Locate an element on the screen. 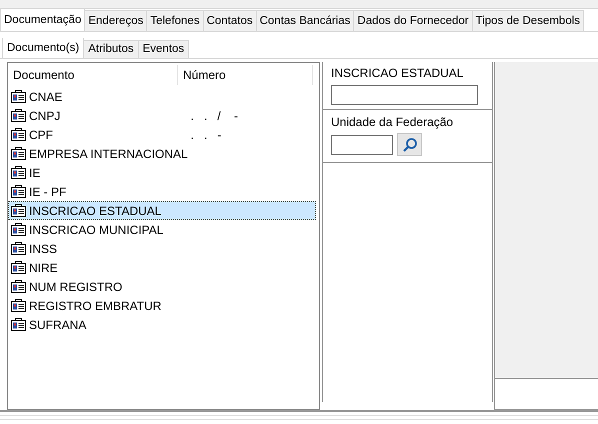  tab: Endereços is located at coordinates (116, 20).